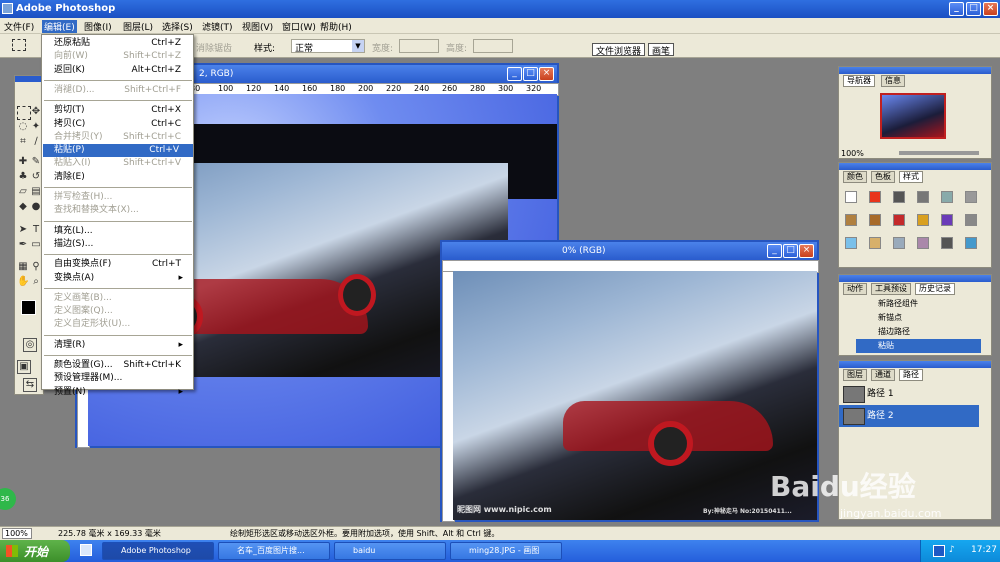 The height and width of the screenshot is (562, 1000). Describe the element at coordinates (121, 278) in the screenshot. I see `edit-menu-item: 变换点(A) ▸` at that location.